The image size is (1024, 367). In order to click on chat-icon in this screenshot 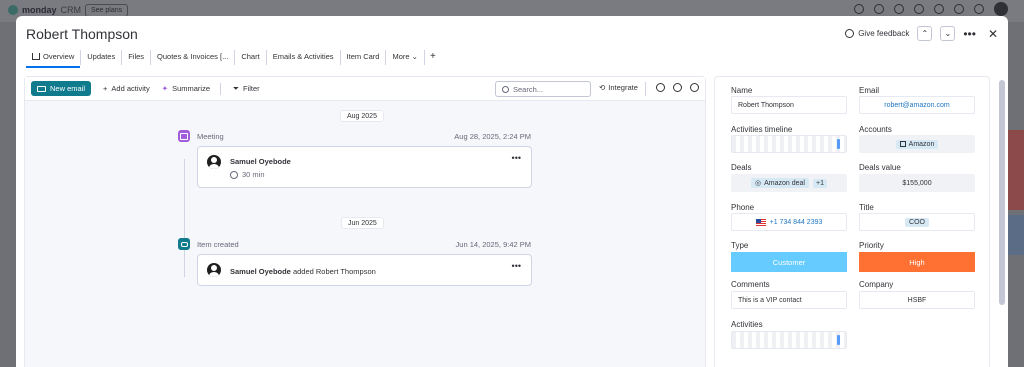, I will do `click(677, 87)`.